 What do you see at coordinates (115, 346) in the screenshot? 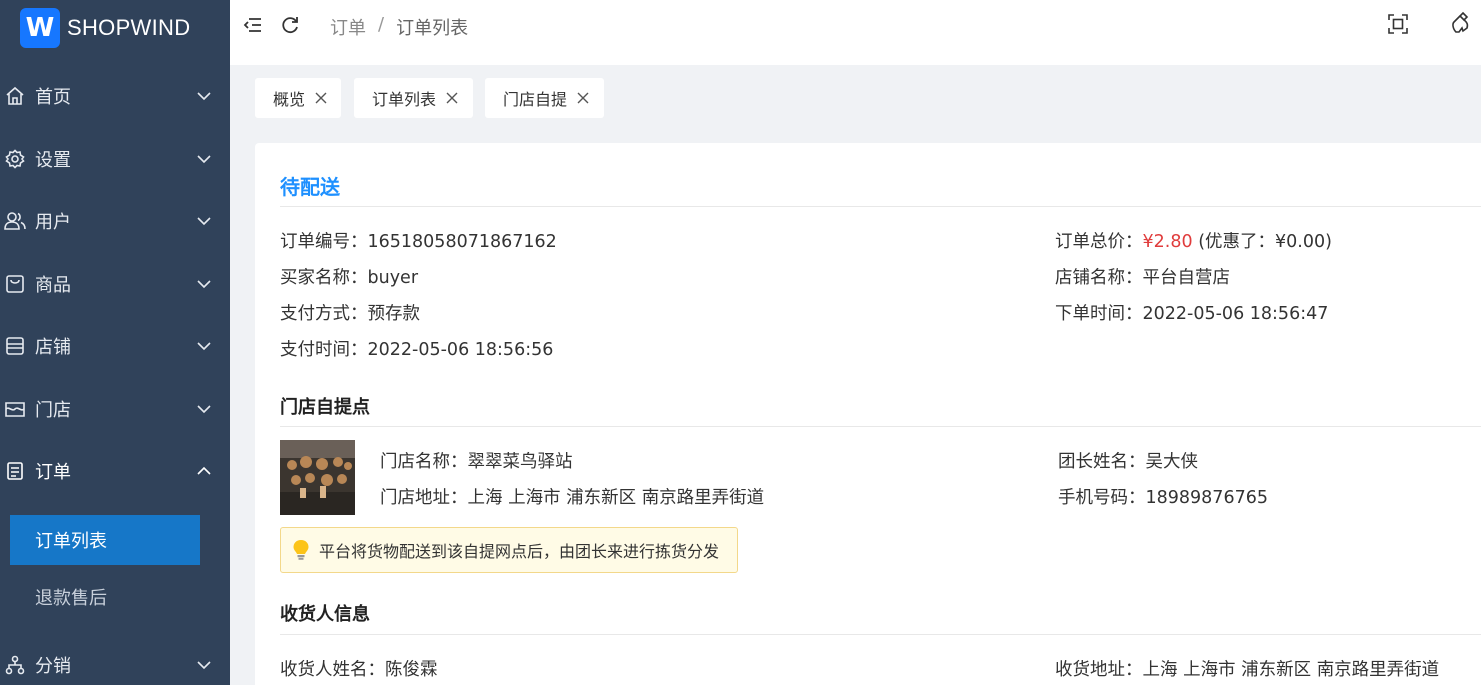
I see `sidebar-item-stores: 店铺` at bounding box center [115, 346].